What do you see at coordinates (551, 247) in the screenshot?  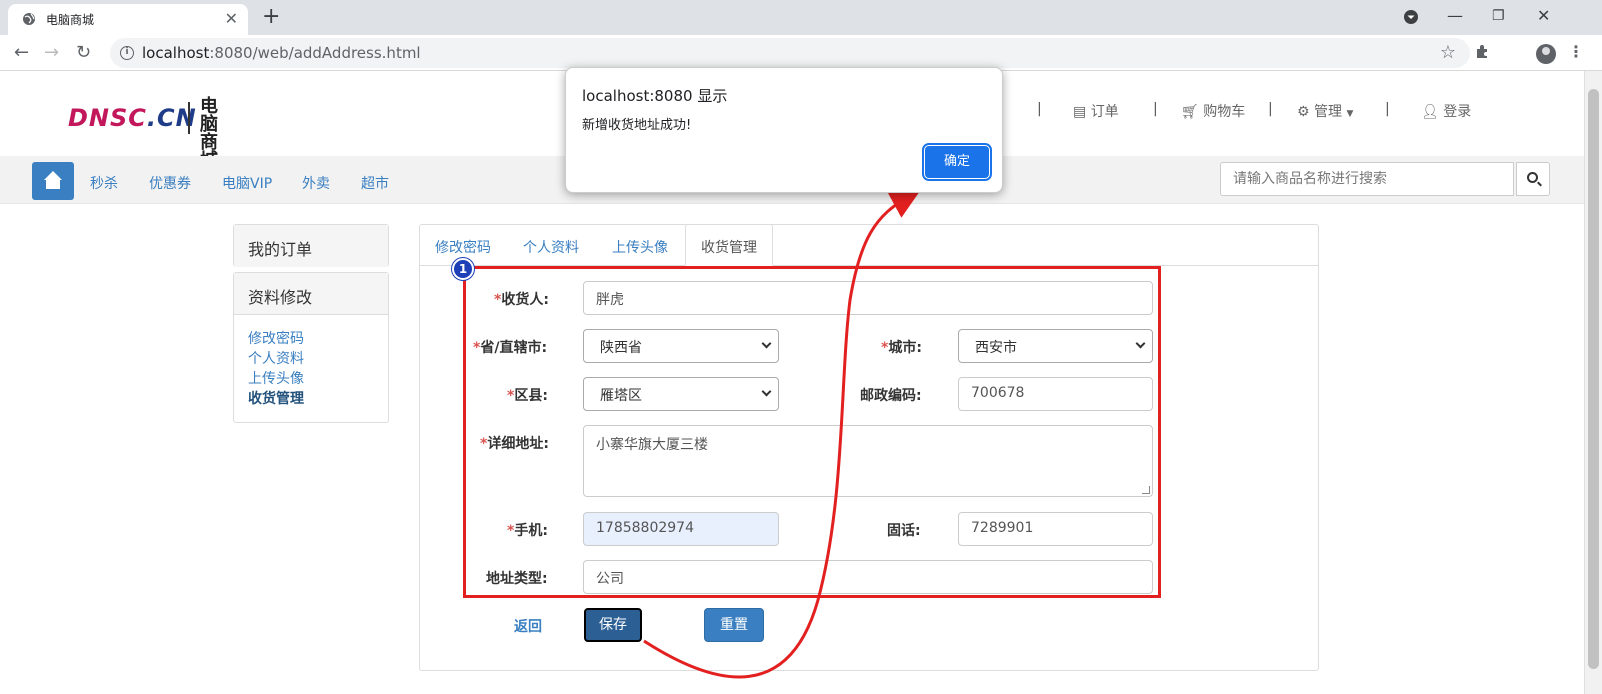 I see `tab-profile: 个人资料` at bounding box center [551, 247].